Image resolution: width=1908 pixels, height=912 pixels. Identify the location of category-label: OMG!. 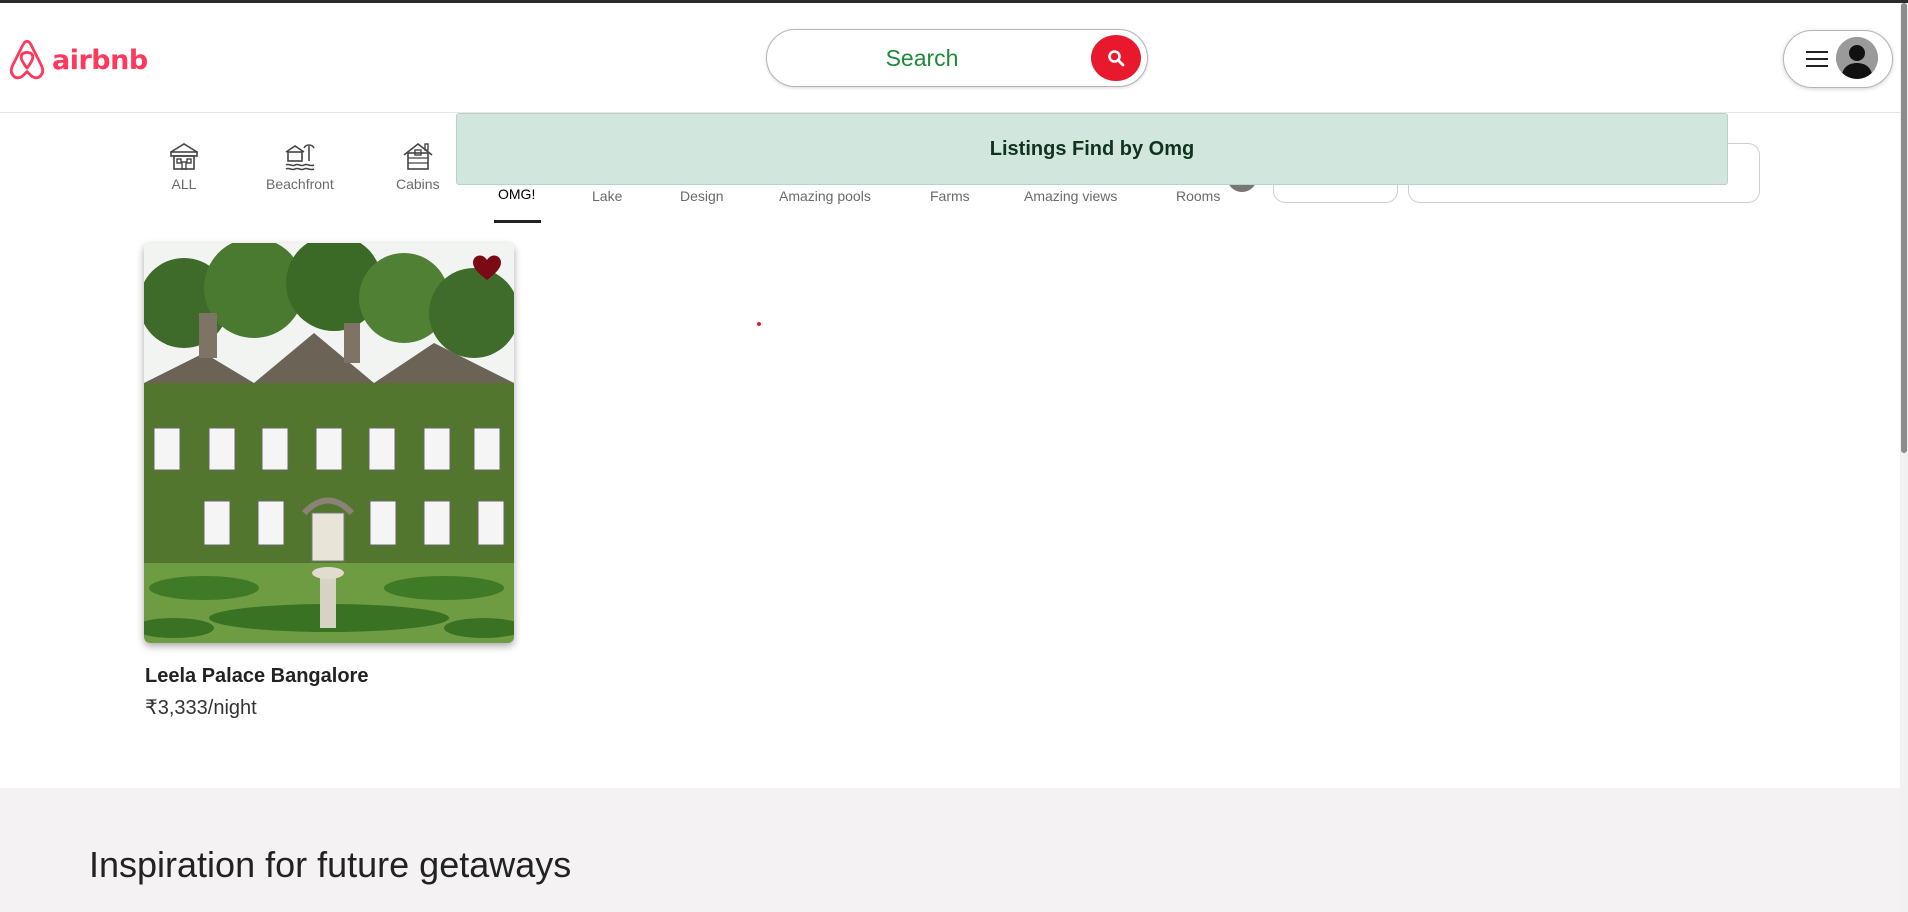
(517, 194).